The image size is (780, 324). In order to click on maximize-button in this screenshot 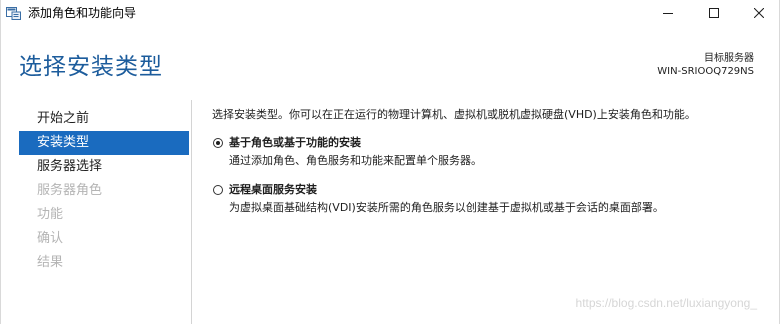, I will do `click(714, 13)`.